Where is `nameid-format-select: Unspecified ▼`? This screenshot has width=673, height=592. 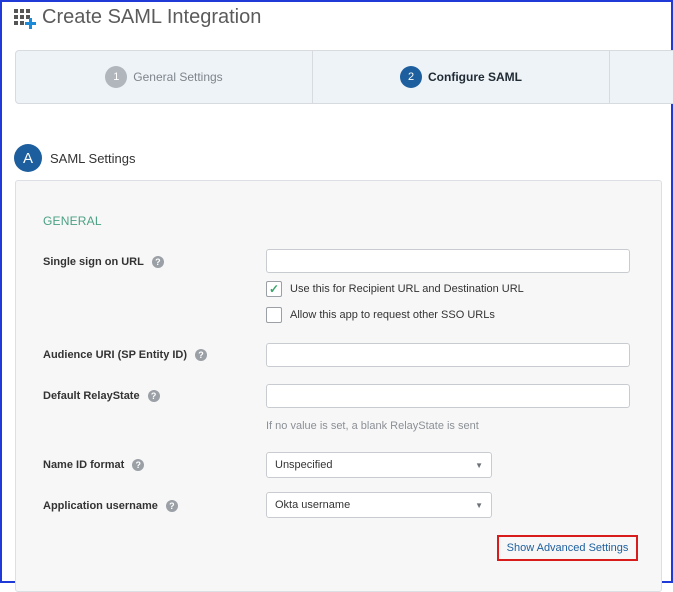
nameid-format-select: Unspecified ▼ is located at coordinates (379, 465).